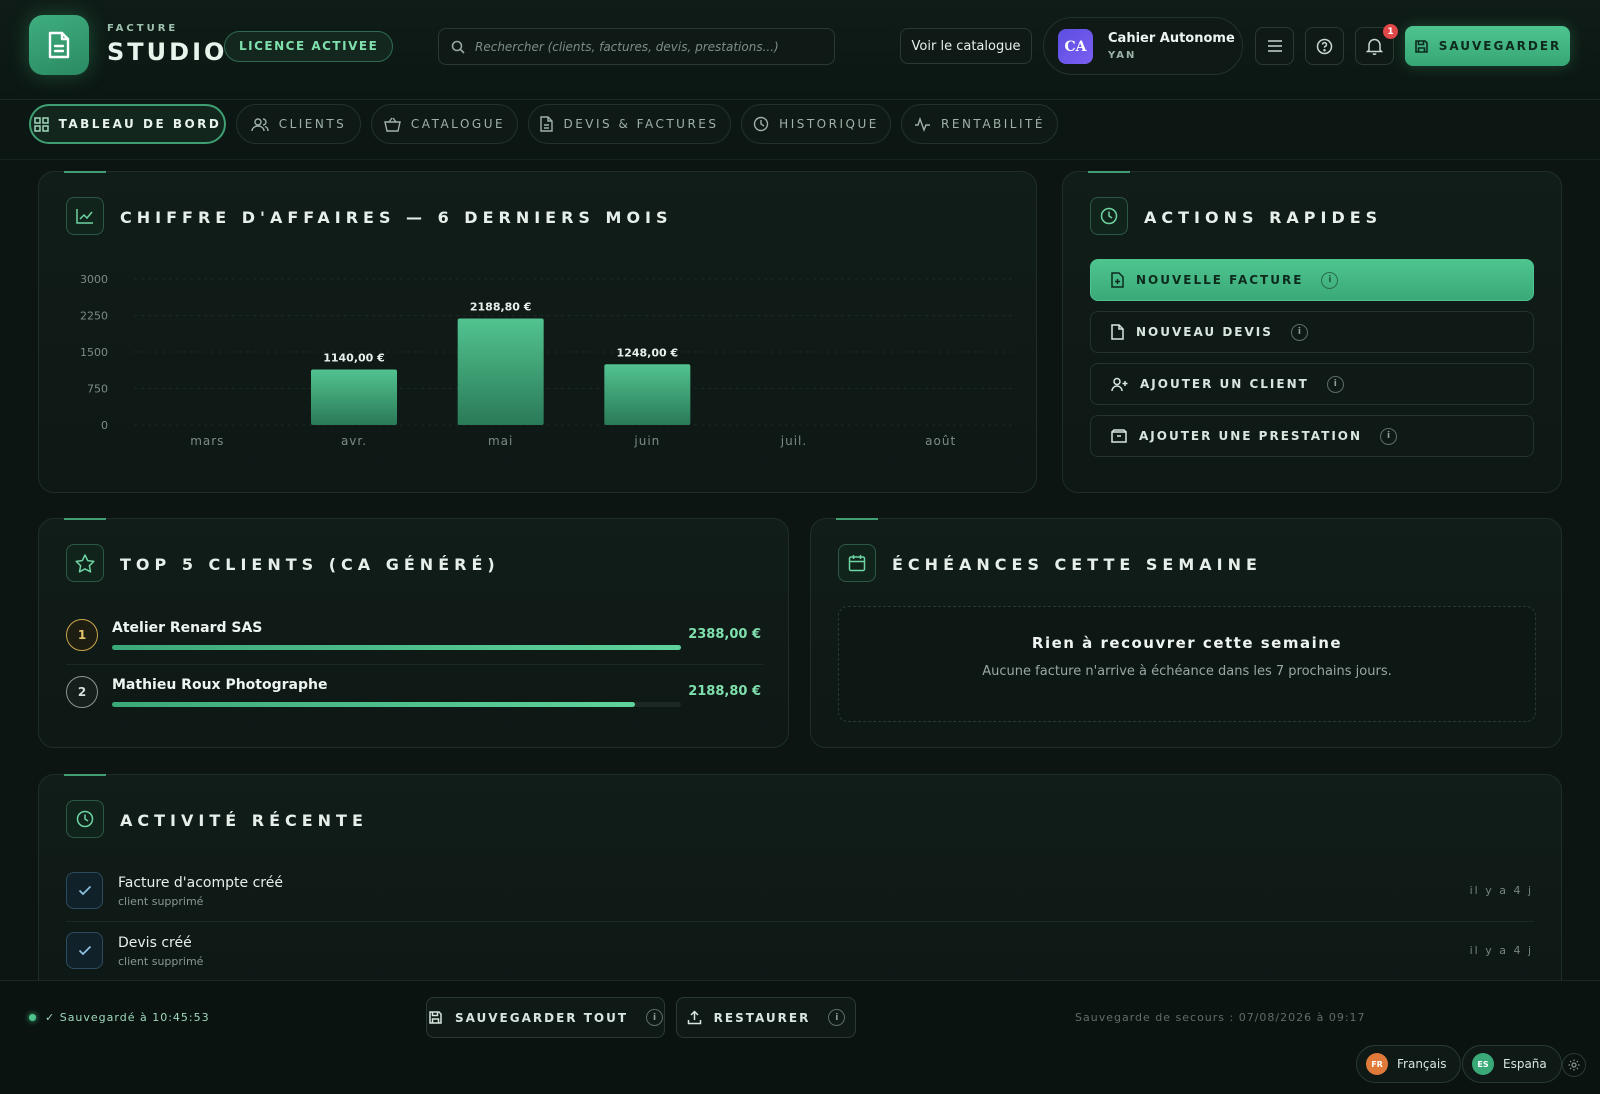 This screenshot has width=1600, height=1094. What do you see at coordinates (646, 441) in the screenshot?
I see `x-tick-label: juin` at bounding box center [646, 441].